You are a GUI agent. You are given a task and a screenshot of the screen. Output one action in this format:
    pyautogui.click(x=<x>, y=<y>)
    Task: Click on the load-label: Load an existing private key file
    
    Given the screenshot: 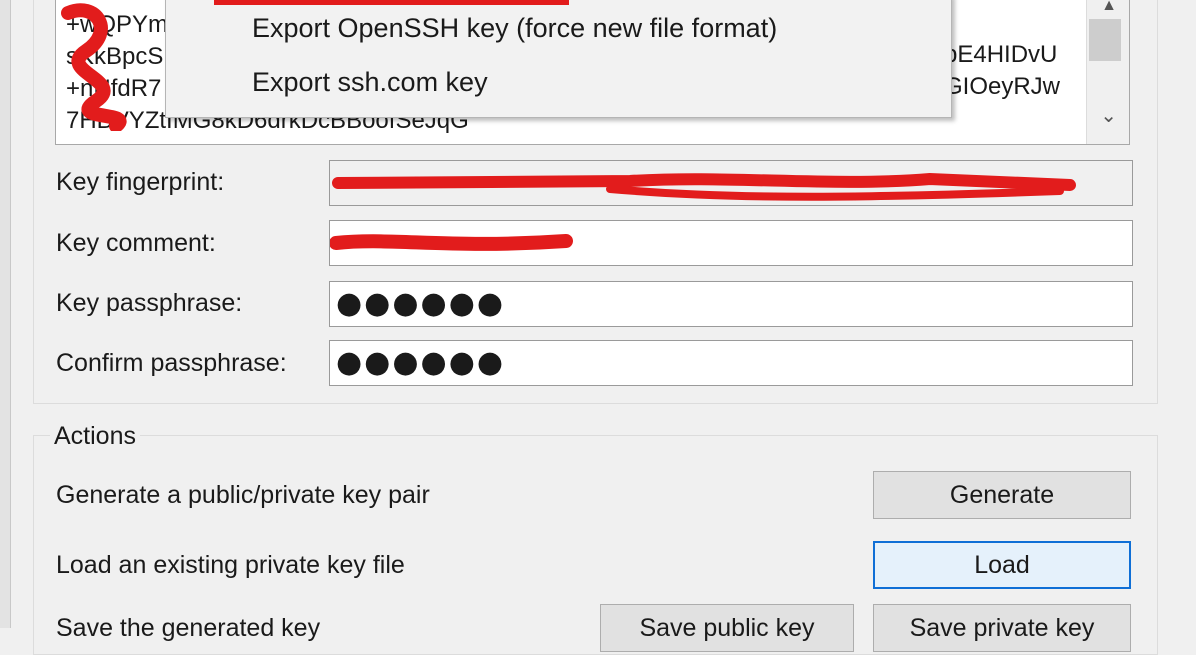 What is the action you would take?
    pyautogui.click(x=230, y=565)
    